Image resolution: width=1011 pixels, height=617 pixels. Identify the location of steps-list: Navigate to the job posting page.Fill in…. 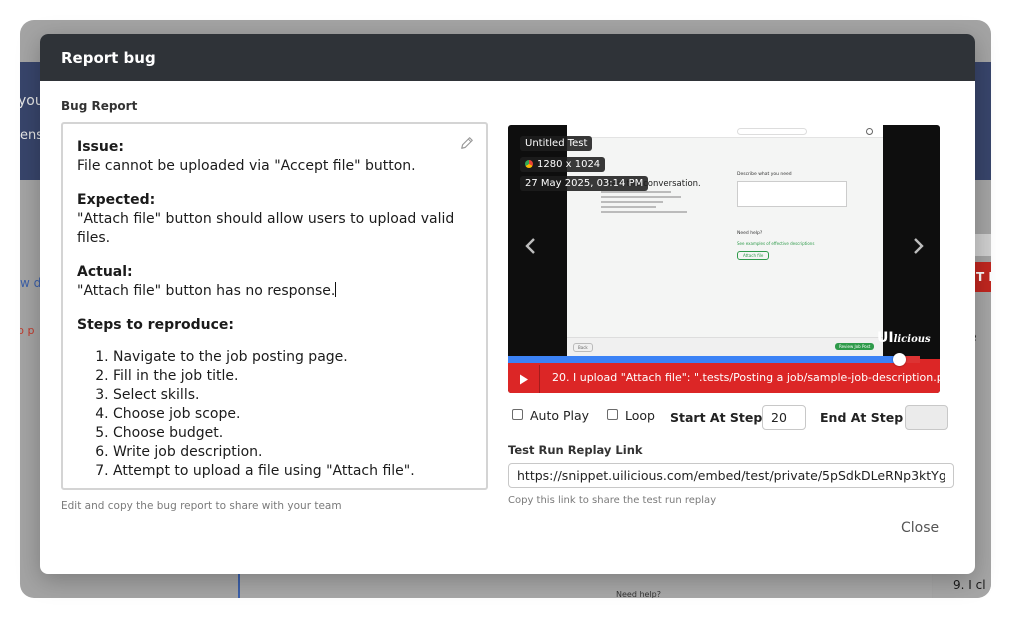
(274, 414).